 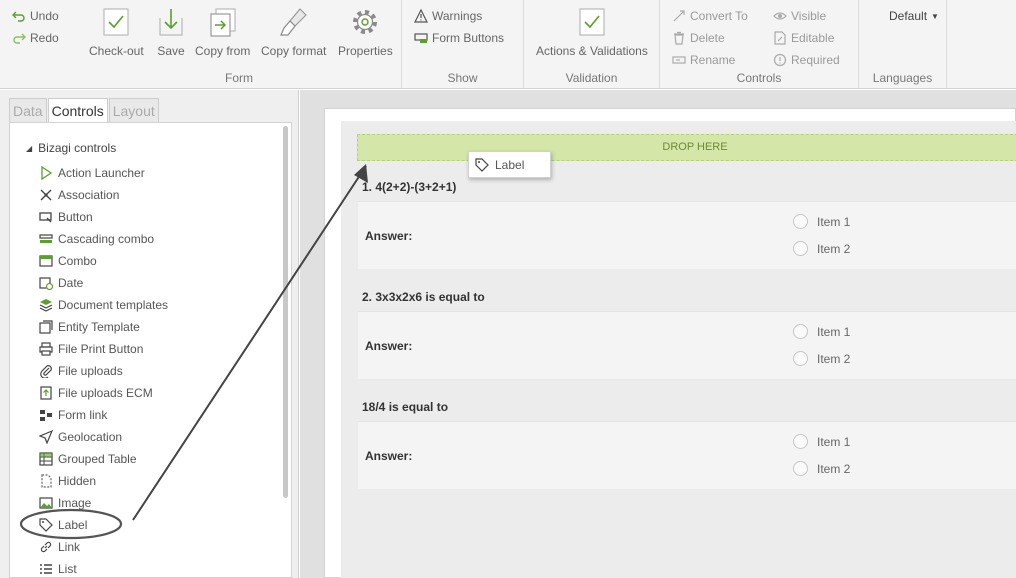 I want to click on tree-item-file-print-button: File Print Button, so click(x=91, y=349).